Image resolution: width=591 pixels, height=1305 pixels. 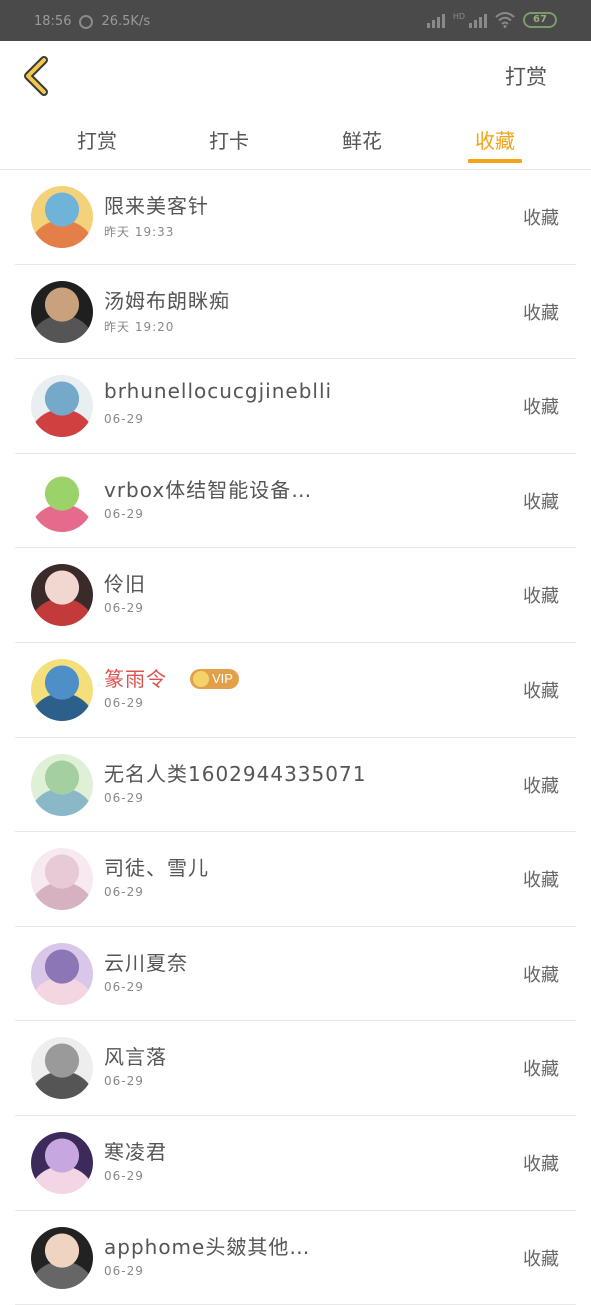 What do you see at coordinates (478, 20) in the screenshot?
I see `signal-hd-icon` at bounding box center [478, 20].